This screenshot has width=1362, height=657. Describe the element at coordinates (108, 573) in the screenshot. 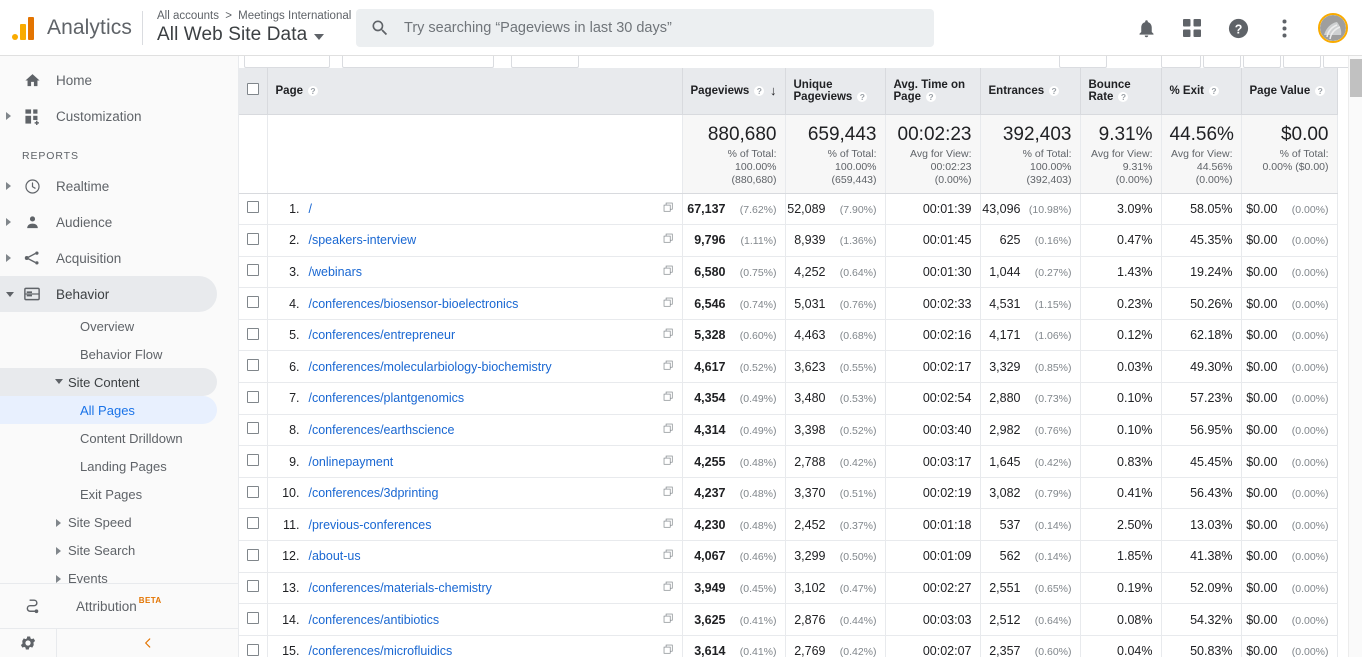

I see `sidebar-item-events: Events` at that location.